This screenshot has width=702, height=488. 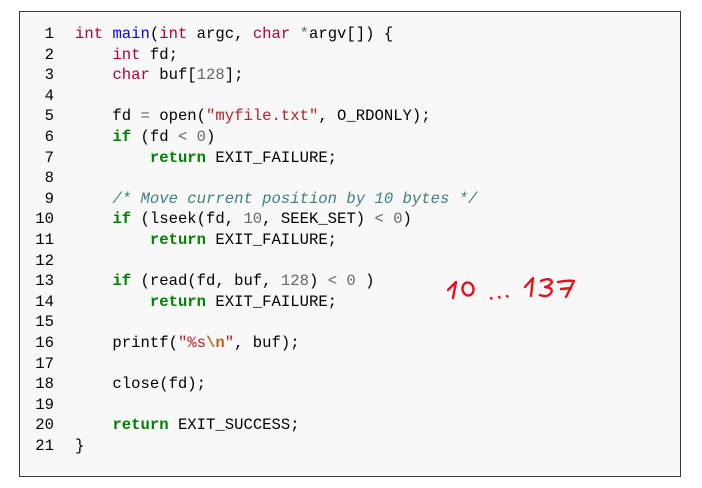 I want to click on code-text: }, so click(x=79, y=446).